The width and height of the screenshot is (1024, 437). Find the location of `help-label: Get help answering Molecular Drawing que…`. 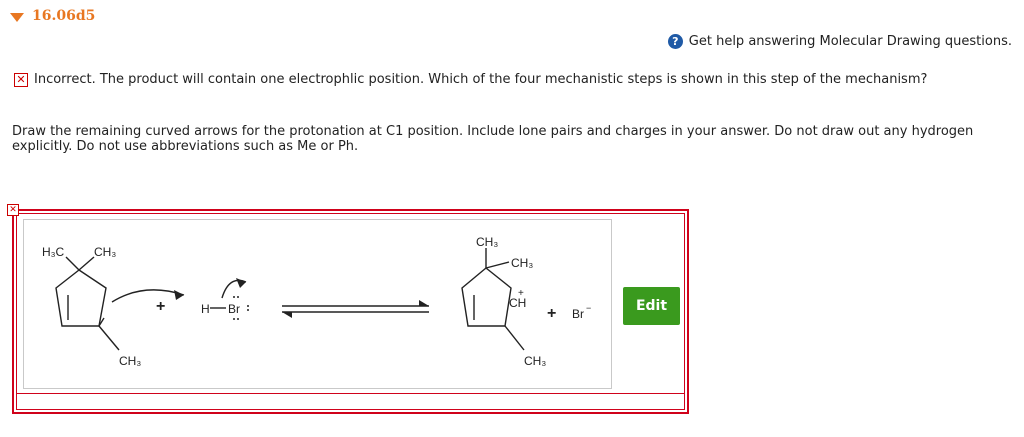

help-label: Get help answering Molecular Drawing que… is located at coordinates (850, 41).